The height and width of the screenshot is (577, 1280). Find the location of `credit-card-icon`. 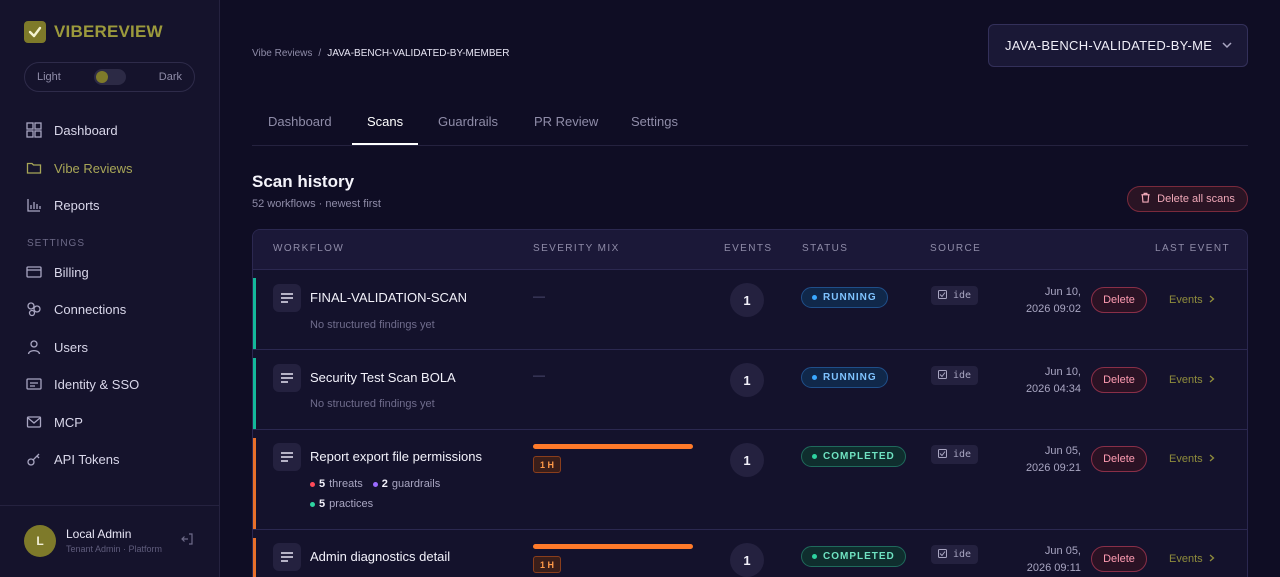

credit-card-icon is located at coordinates (34, 272).